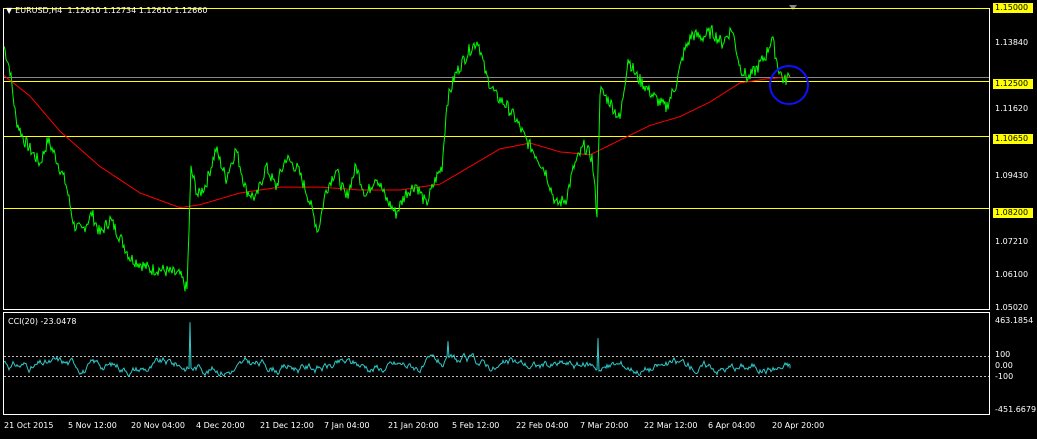  I want to click on price-level-tag: 1.15000, so click(1013, 8).